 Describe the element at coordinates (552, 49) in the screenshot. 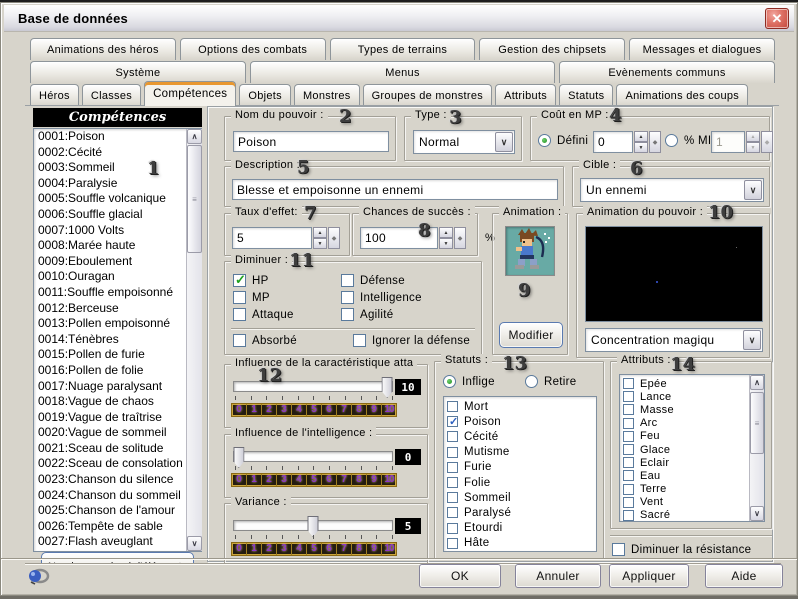

I see `tab: Gestion des chipsets` at that location.